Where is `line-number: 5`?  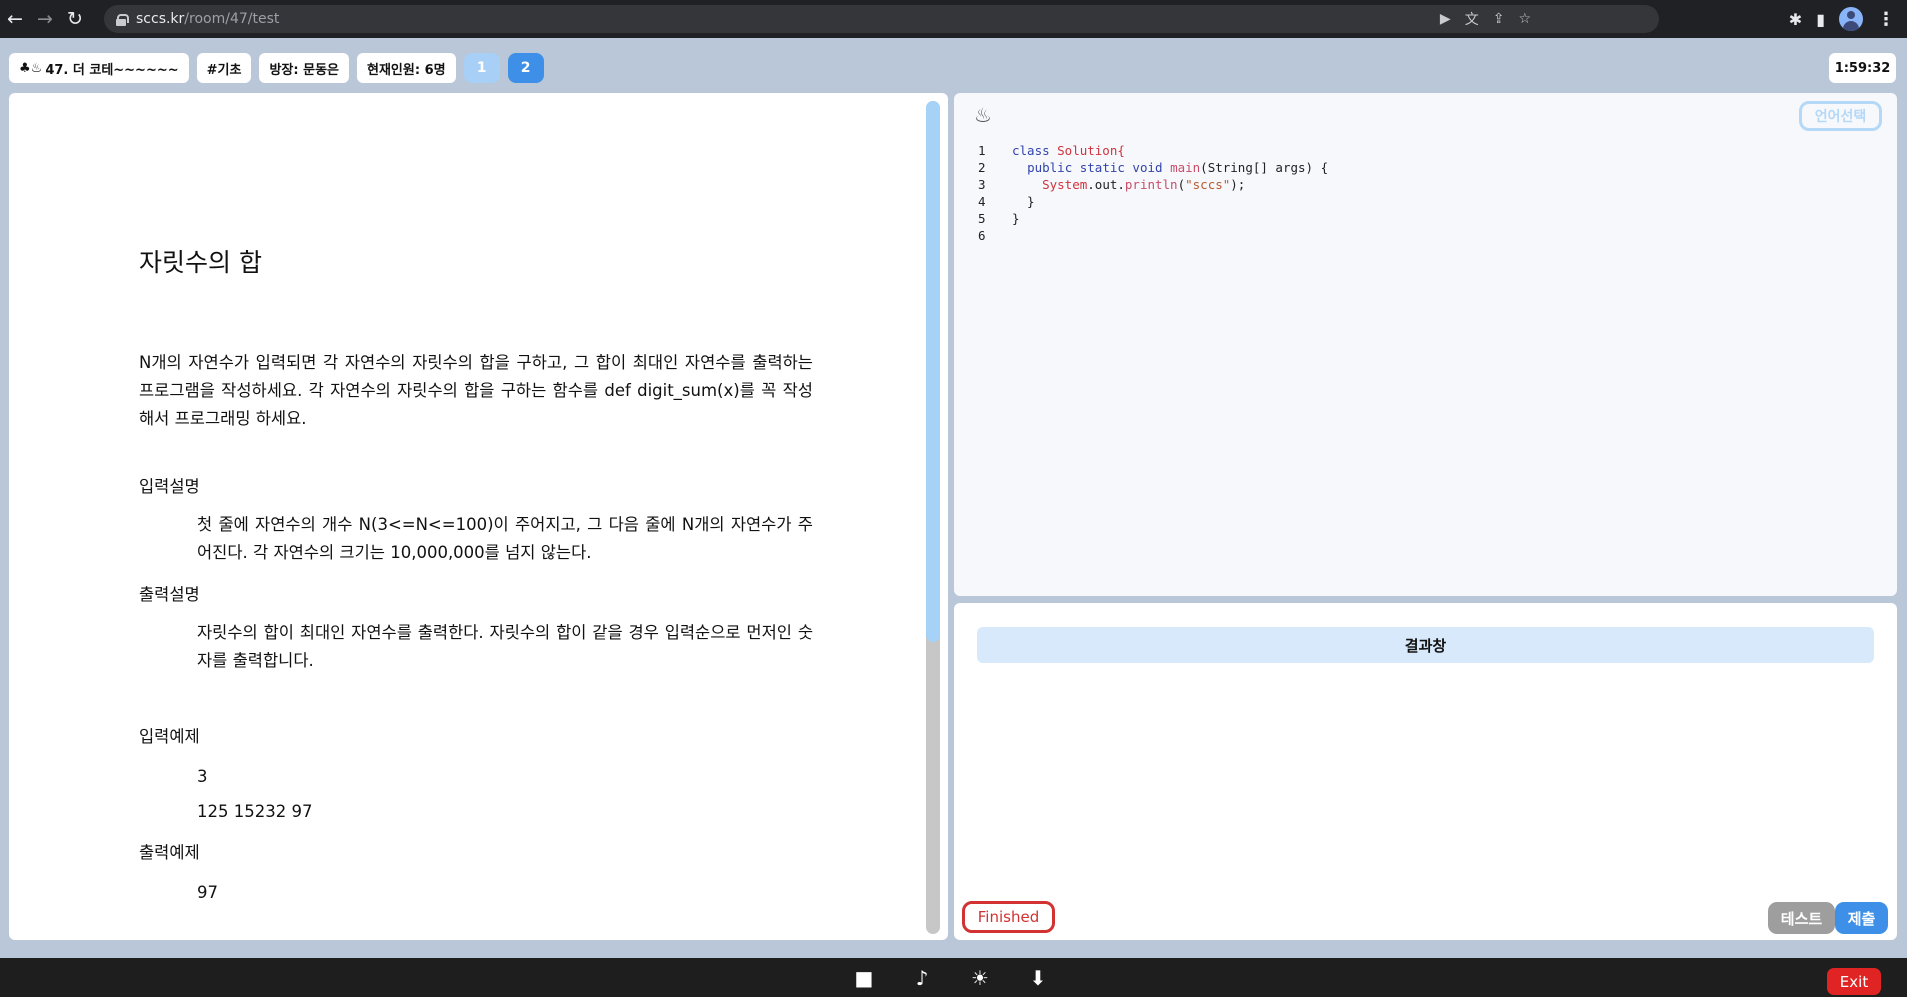
line-number: 5 is located at coordinates (982, 218).